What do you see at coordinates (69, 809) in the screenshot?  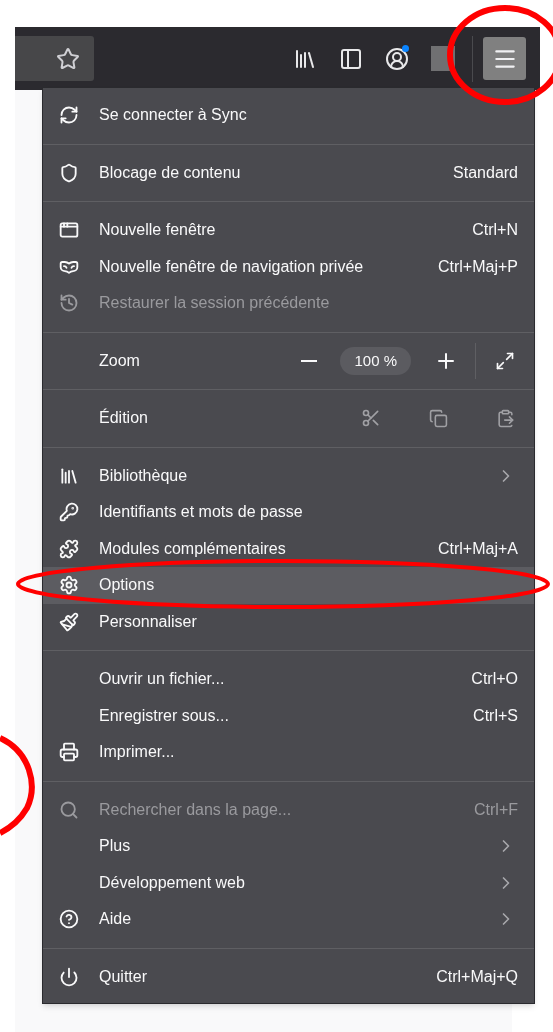 I see `search-icon` at bounding box center [69, 809].